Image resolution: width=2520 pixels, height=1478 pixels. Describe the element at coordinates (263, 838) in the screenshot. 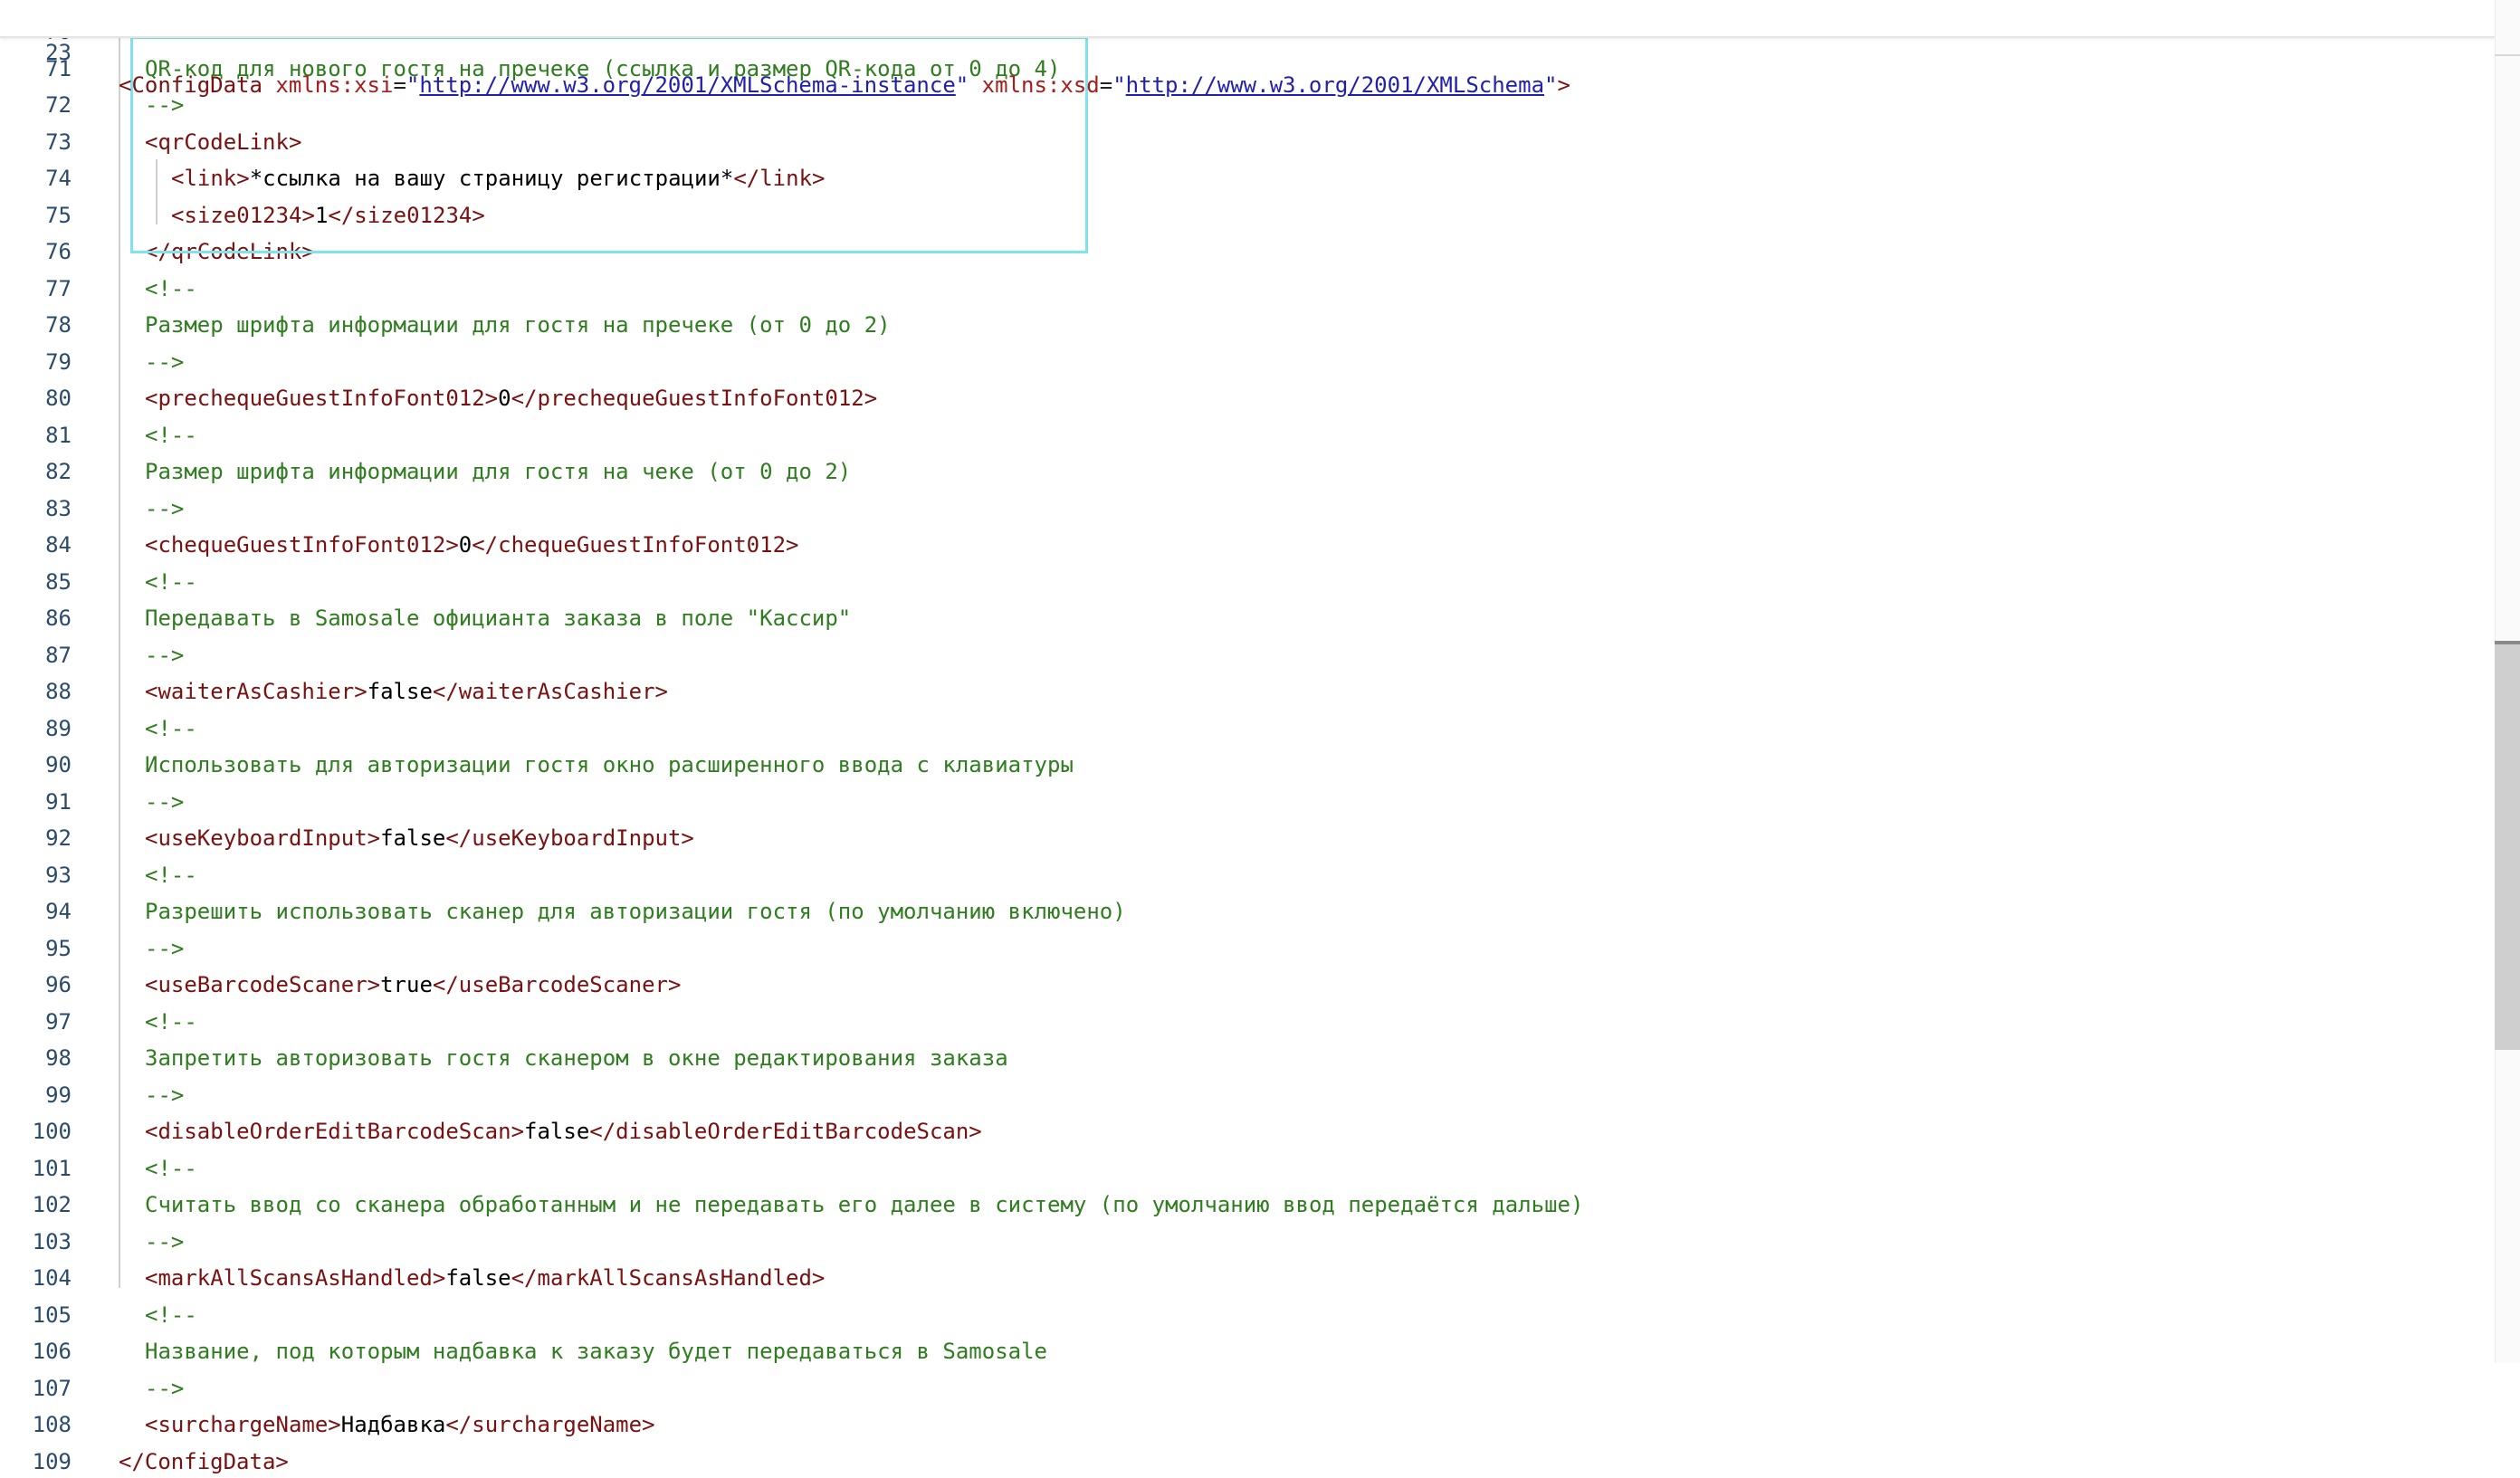

I see `xml-open-tag: <useKeyboardInput>` at that location.